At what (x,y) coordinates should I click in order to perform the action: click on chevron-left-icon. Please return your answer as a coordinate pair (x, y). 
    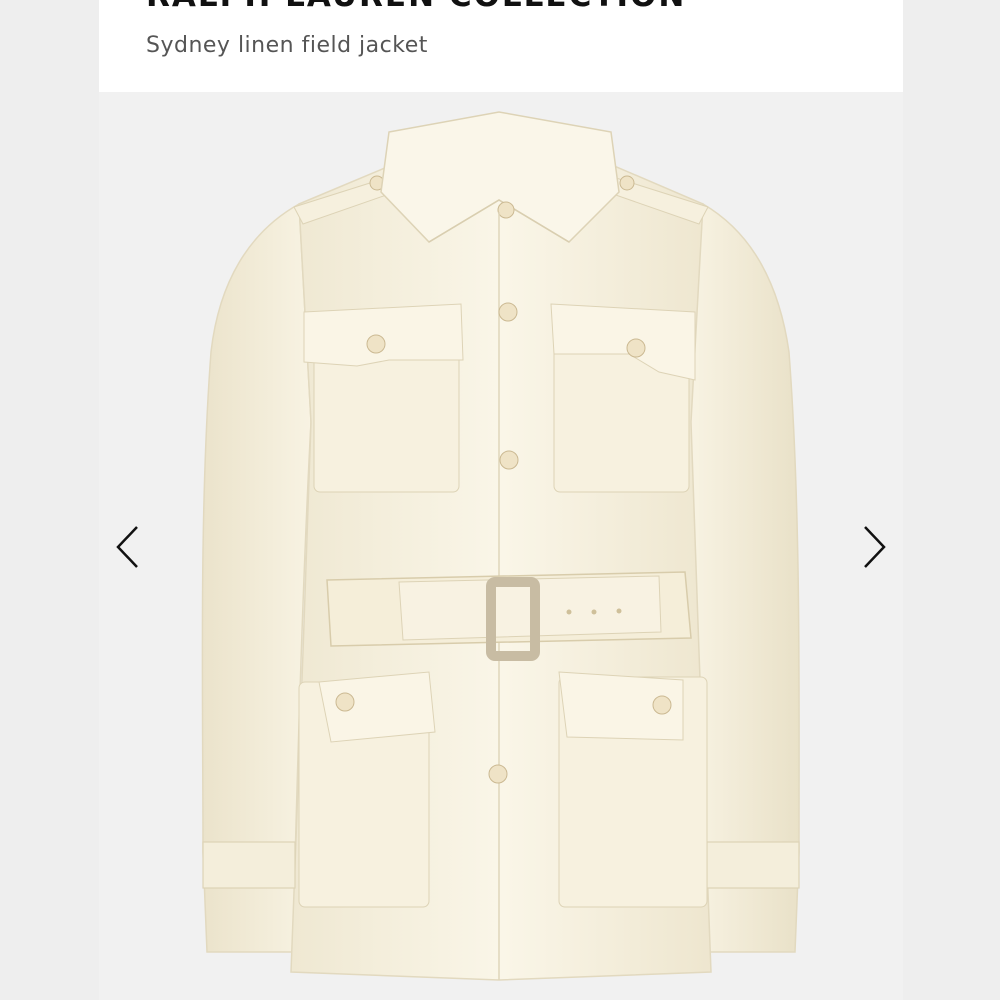
    Looking at the image, I should click on (127, 547).